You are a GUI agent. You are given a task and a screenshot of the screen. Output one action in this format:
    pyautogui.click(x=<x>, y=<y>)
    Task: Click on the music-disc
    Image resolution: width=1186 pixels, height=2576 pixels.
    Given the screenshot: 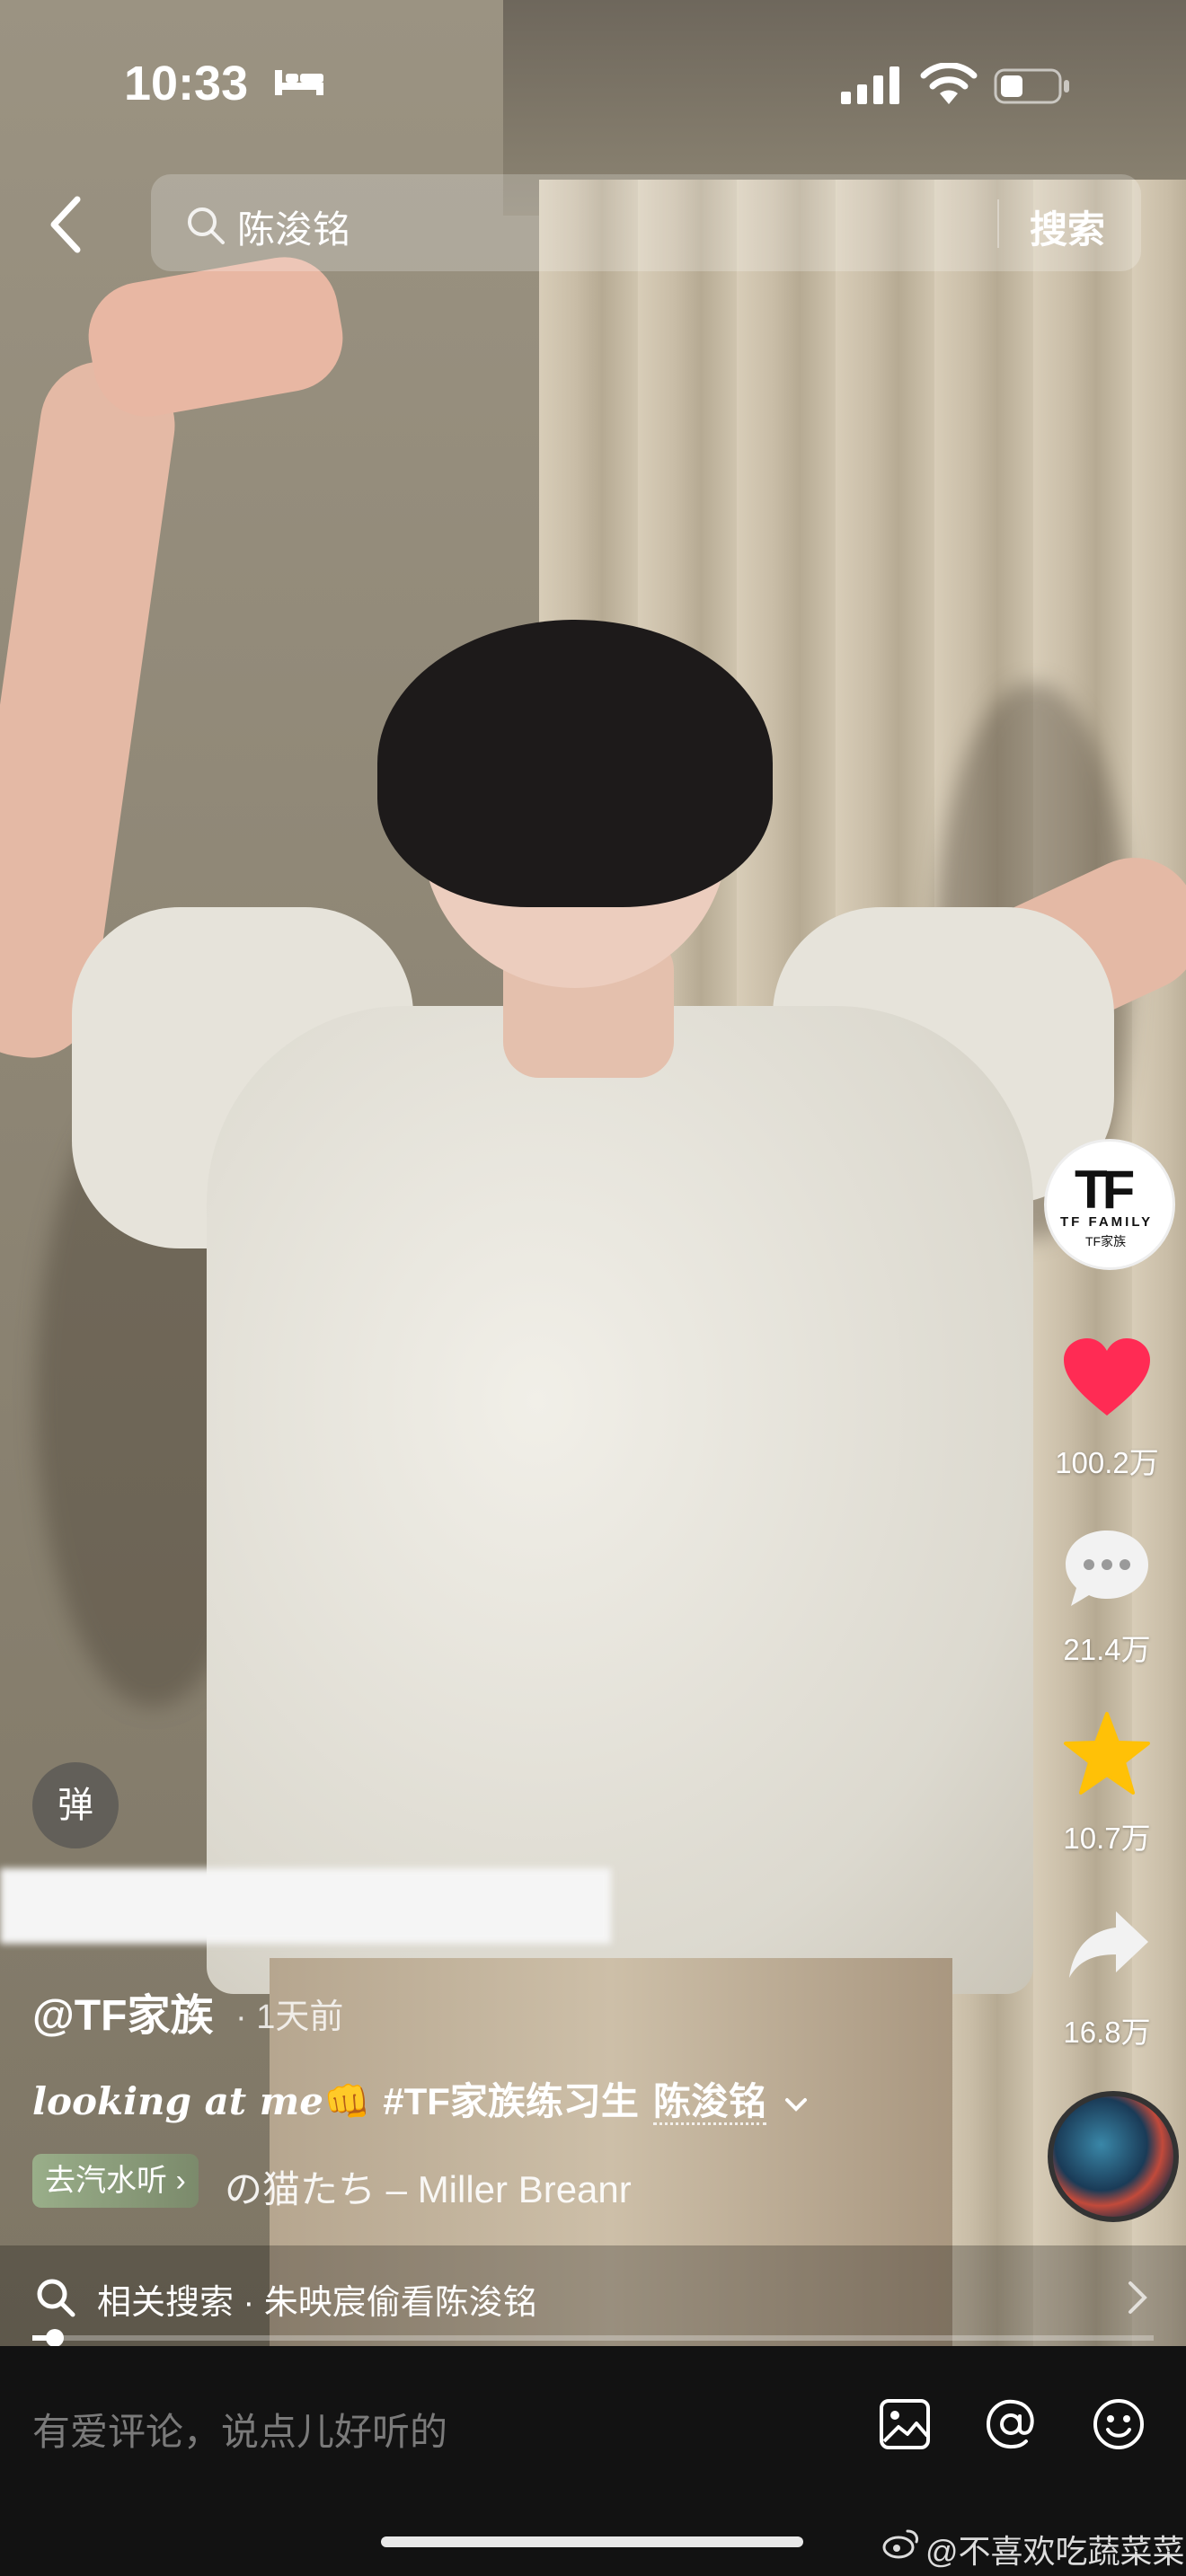 What is the action you would take?
    pyautogui.click(x=1113, y=2156)
    